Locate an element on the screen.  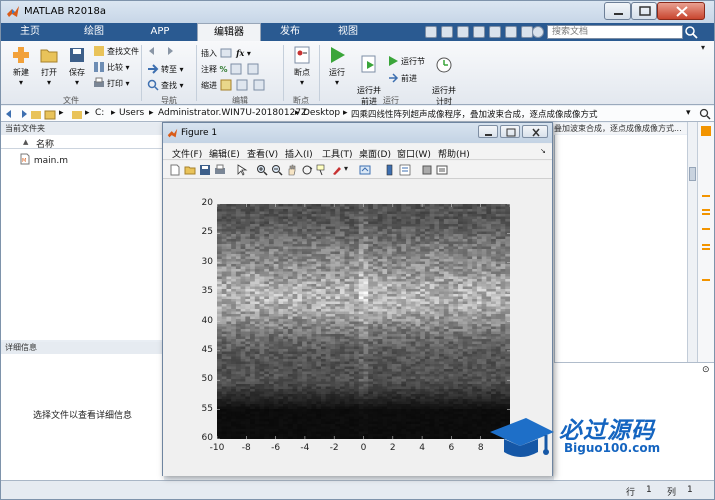
insert-legend-icon is located at coordinates (405, 170).